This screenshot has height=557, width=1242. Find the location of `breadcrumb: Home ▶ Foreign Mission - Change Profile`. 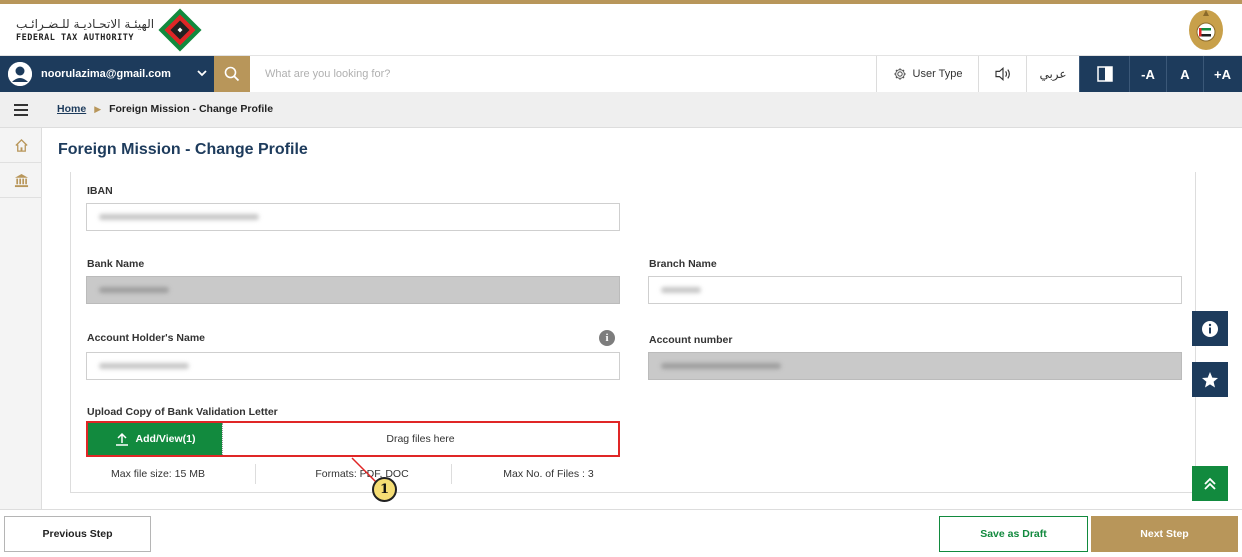

breadcrumb: Home ▶ Foreign Mission - Change Profile is located at coordinates (165, 109).